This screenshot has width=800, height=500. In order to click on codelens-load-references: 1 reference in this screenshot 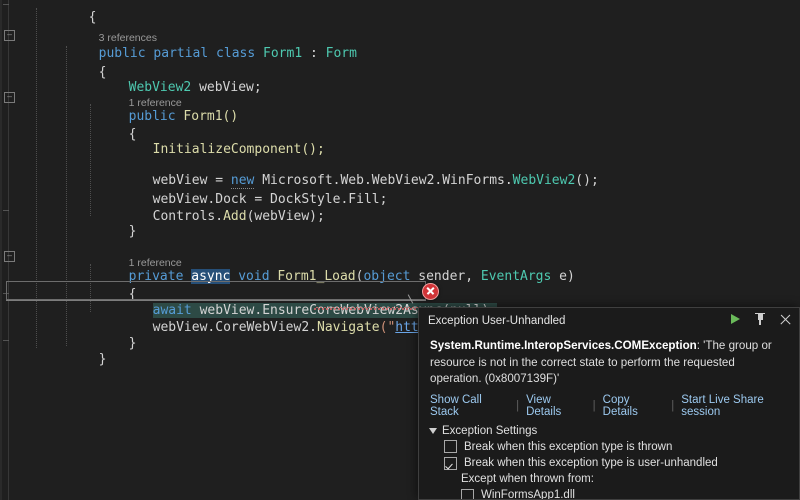, I will do `click(433, 251)`.